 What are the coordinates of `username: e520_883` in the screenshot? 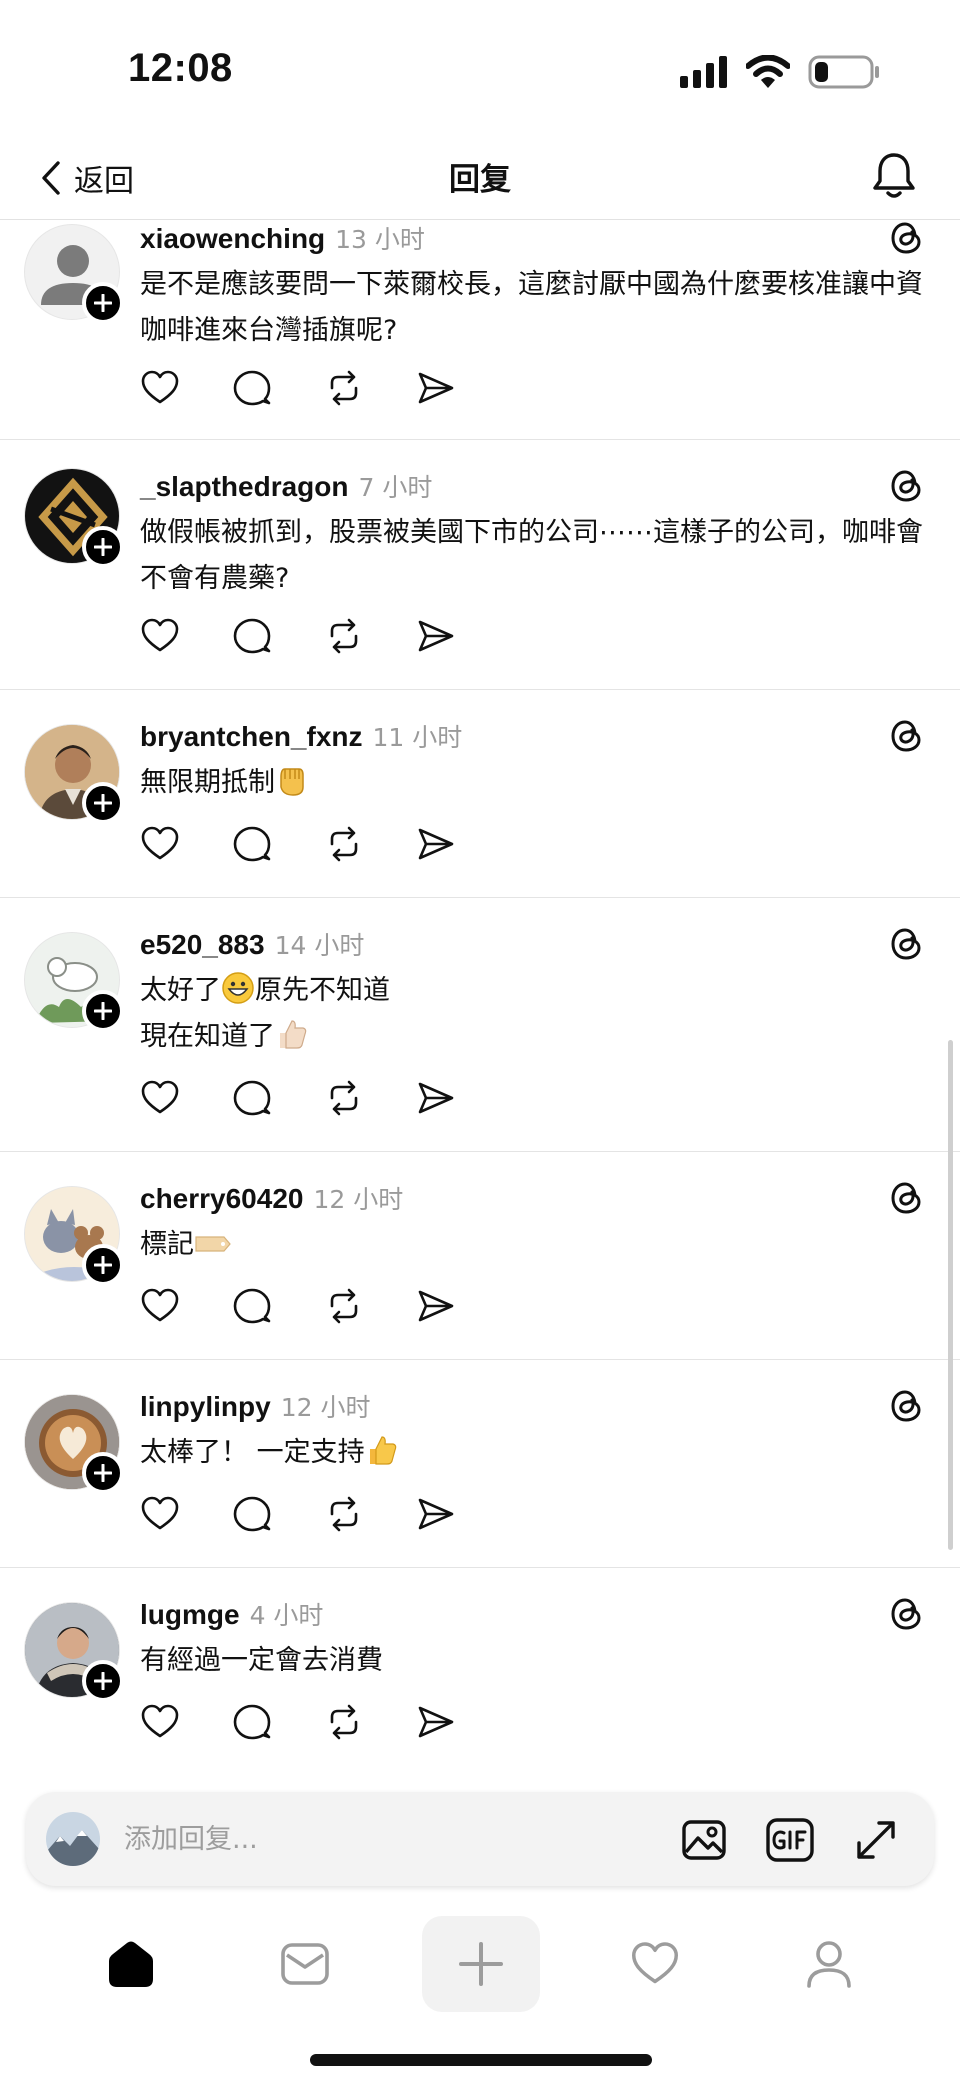 It's located at (202, 945).